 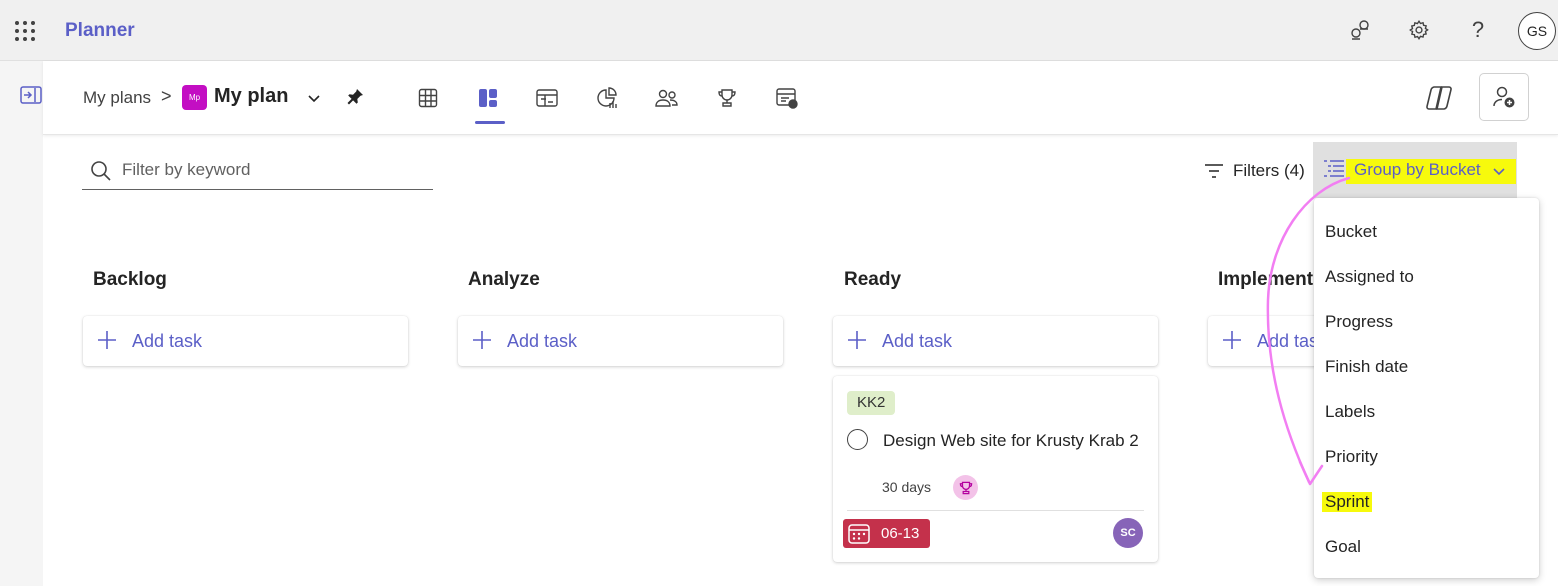 I want to click on filters-button: Filters (4), so click(x=1254, y=171).